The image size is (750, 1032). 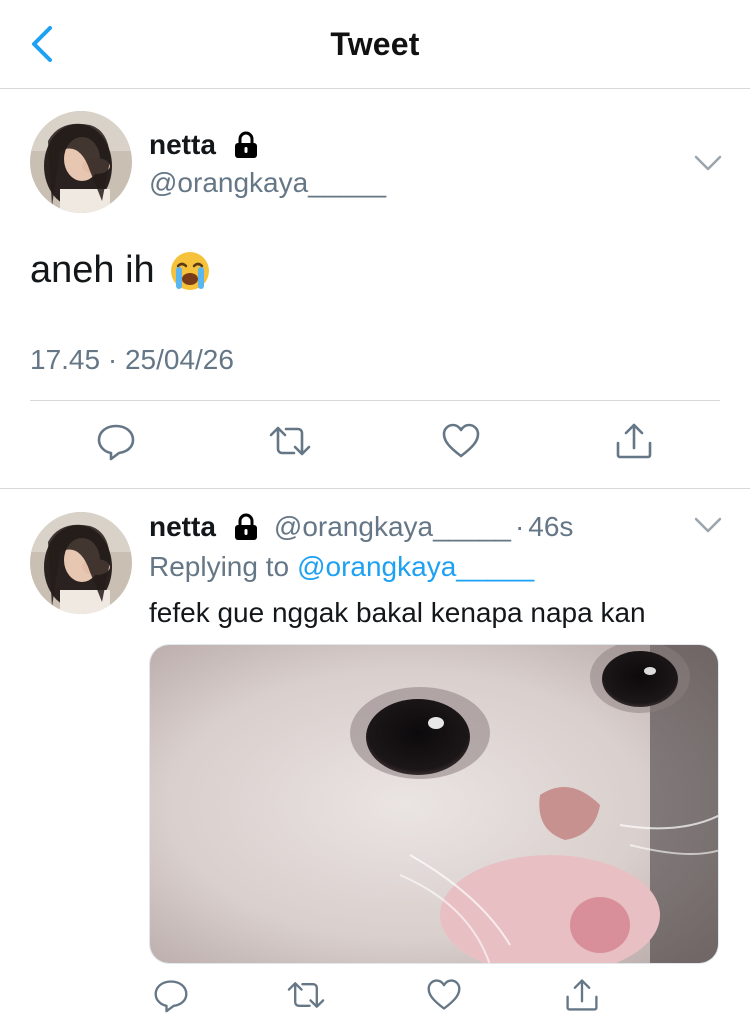 I want to click on page-title: Tweet, so click(x=375, y=44).